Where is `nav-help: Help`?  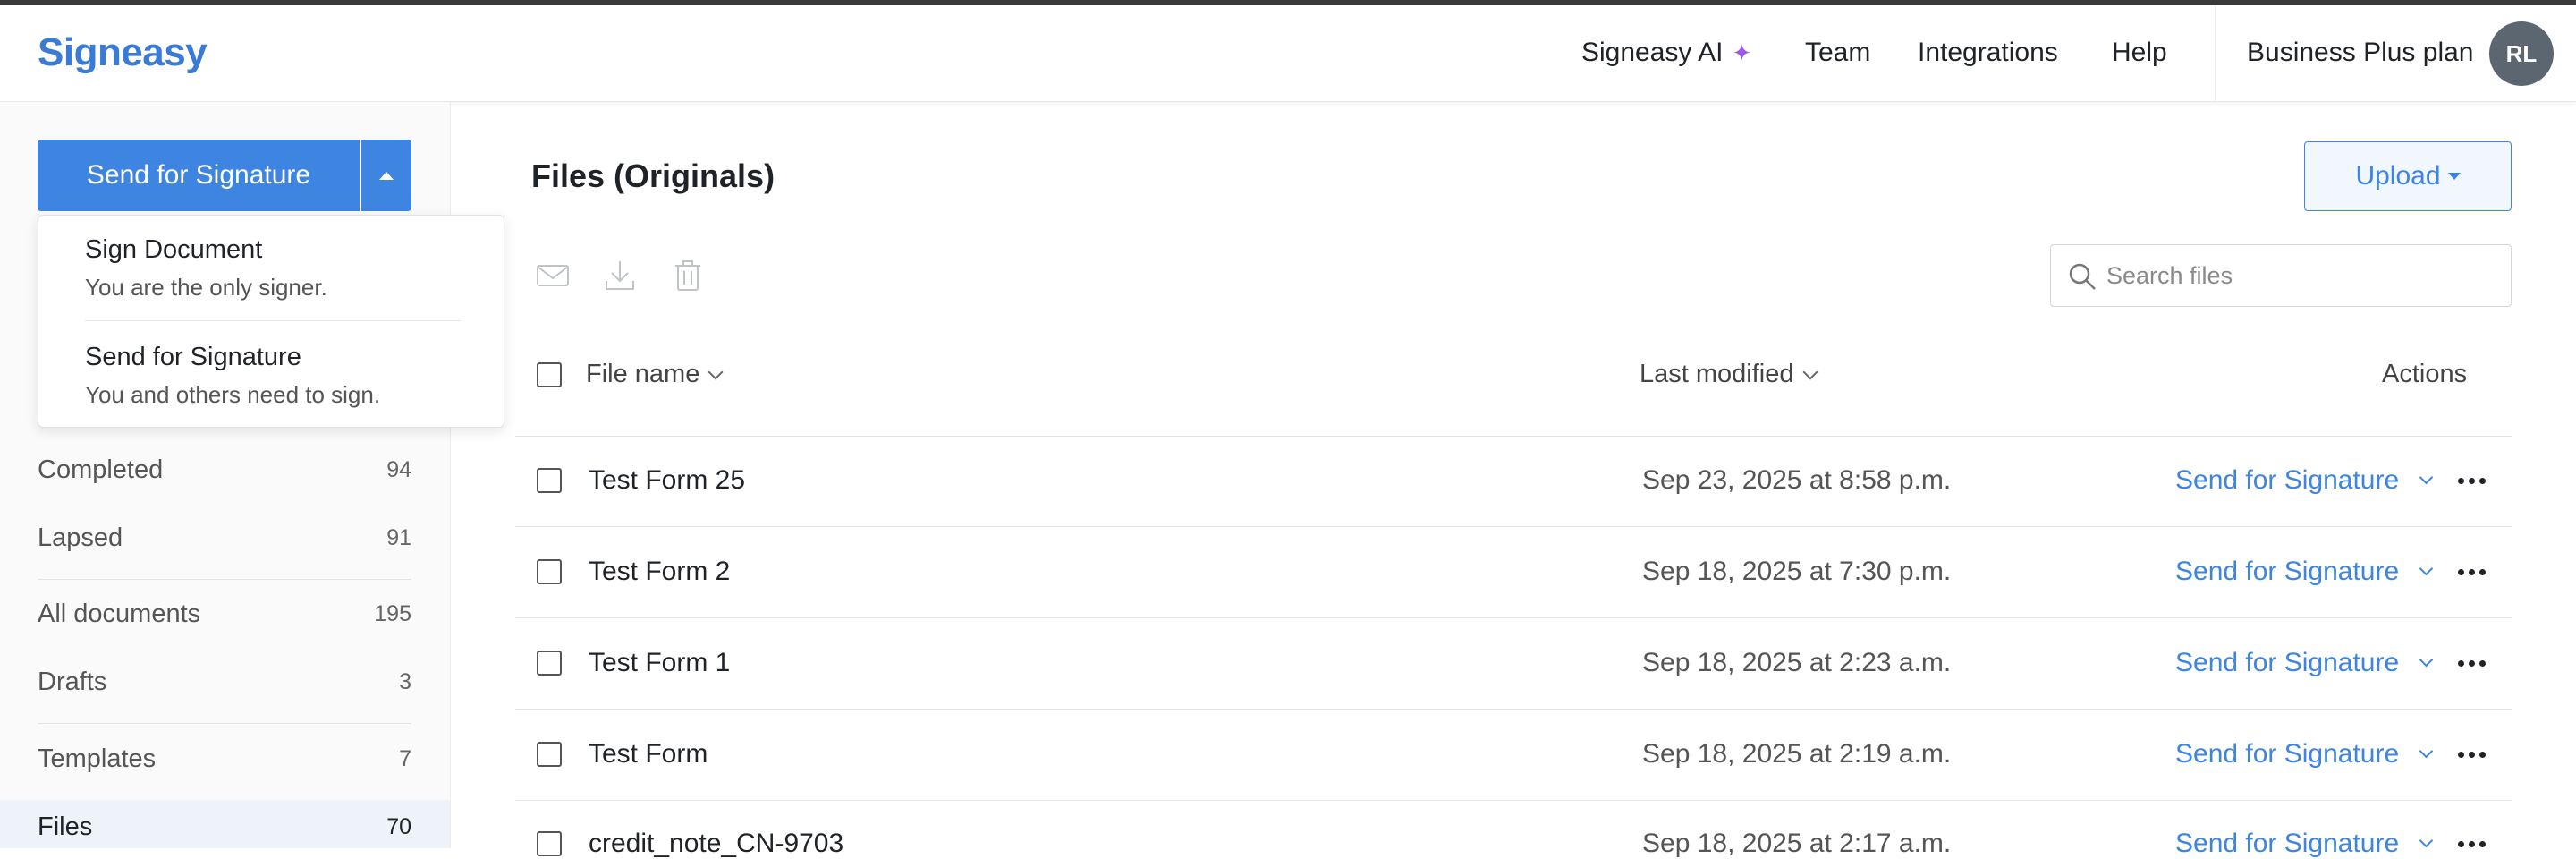
nav-help: Help is located at coordinates (2139, 53).